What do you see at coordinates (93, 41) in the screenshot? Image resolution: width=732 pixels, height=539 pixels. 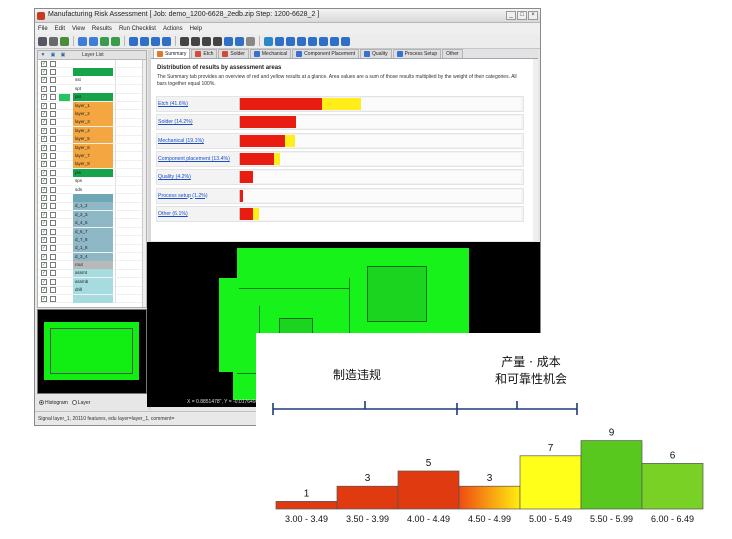 I see `zoom-out-icon` at bounding box center [93, 41].